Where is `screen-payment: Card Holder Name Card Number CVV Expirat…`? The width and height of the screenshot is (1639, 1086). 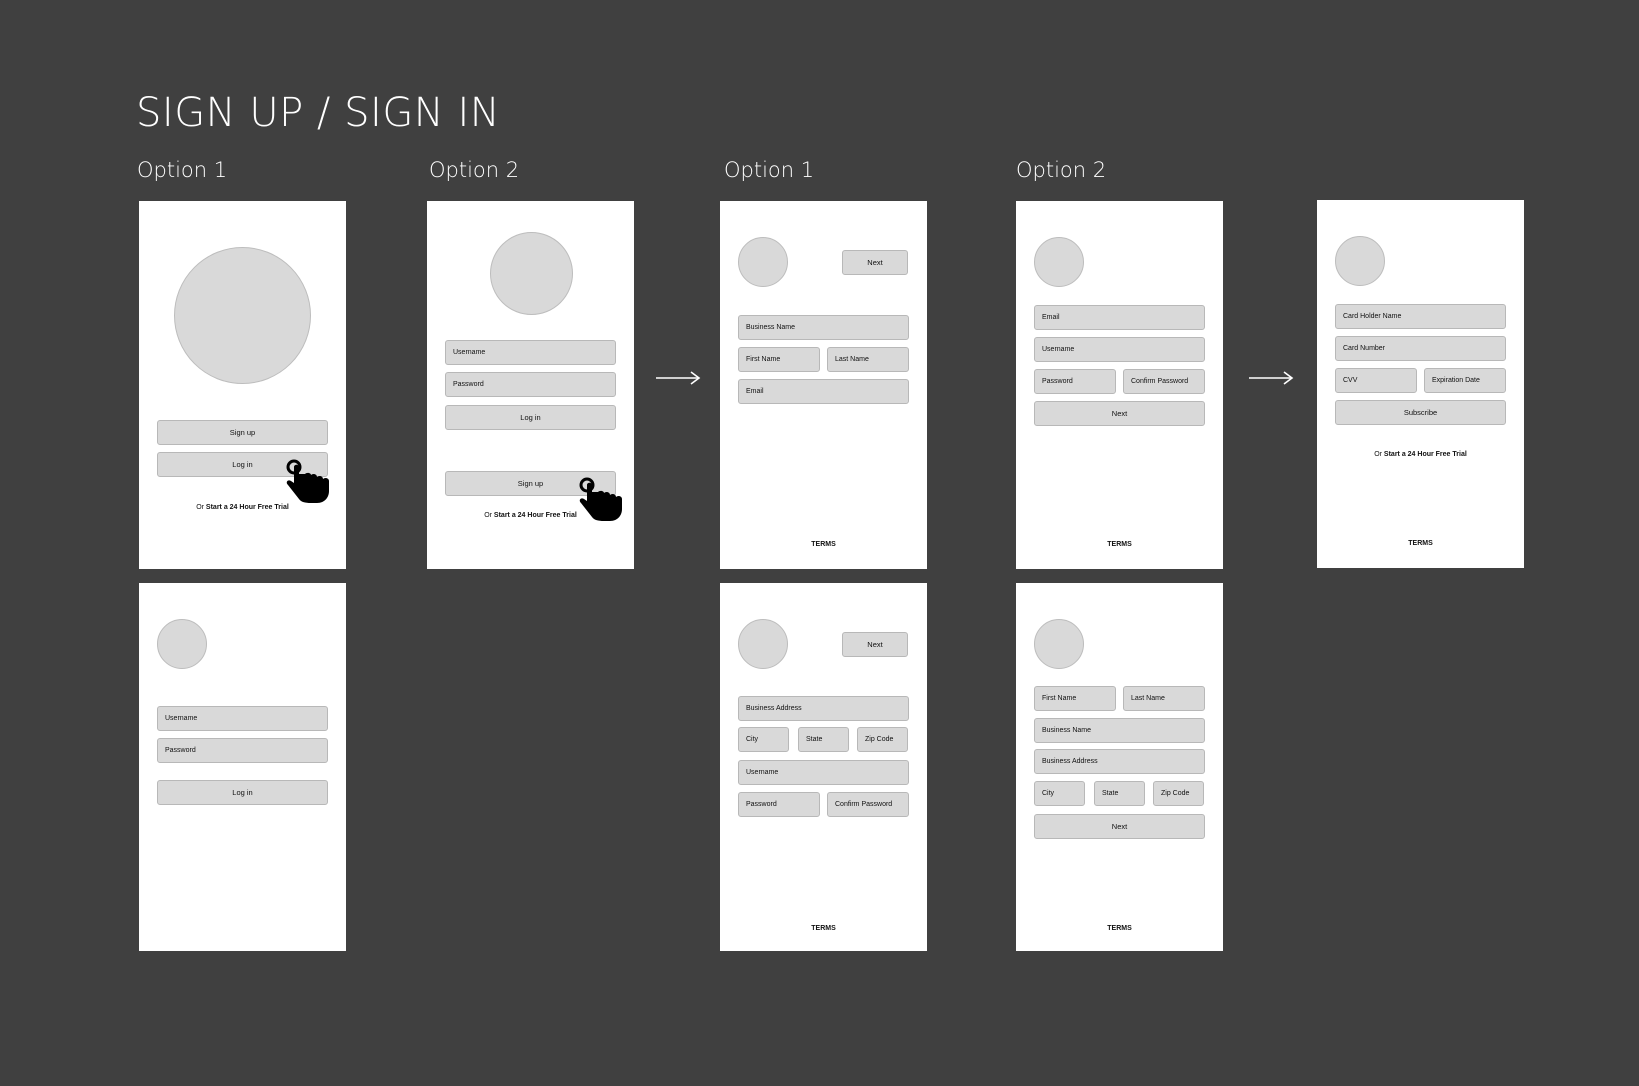
screen-payment: Card Holder Name Card Number CVV Expirat… is located at coordinates (1420, 384).